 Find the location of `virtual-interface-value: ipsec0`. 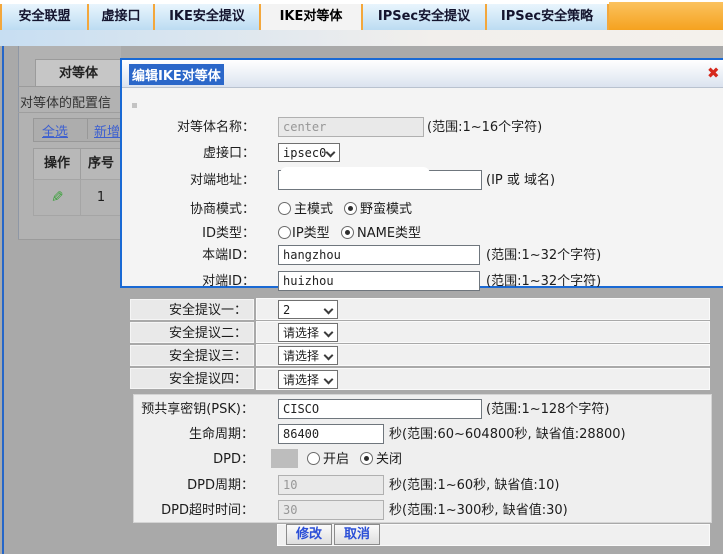

virtual-interface-value: ipsec0 is located at coordinates (305, 153).